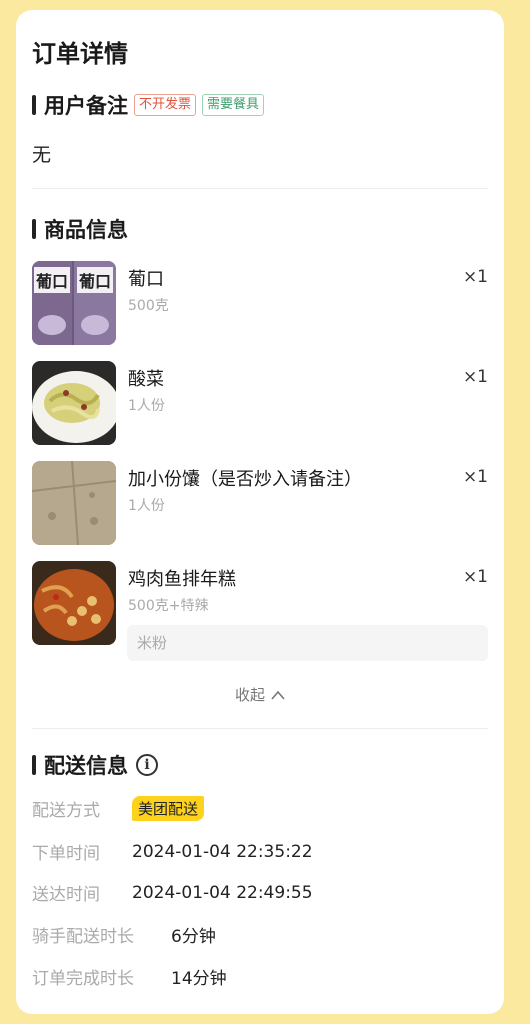  I want to click on rider-duration-row: 骑手配送时长 6分钟, so click(124, 934).